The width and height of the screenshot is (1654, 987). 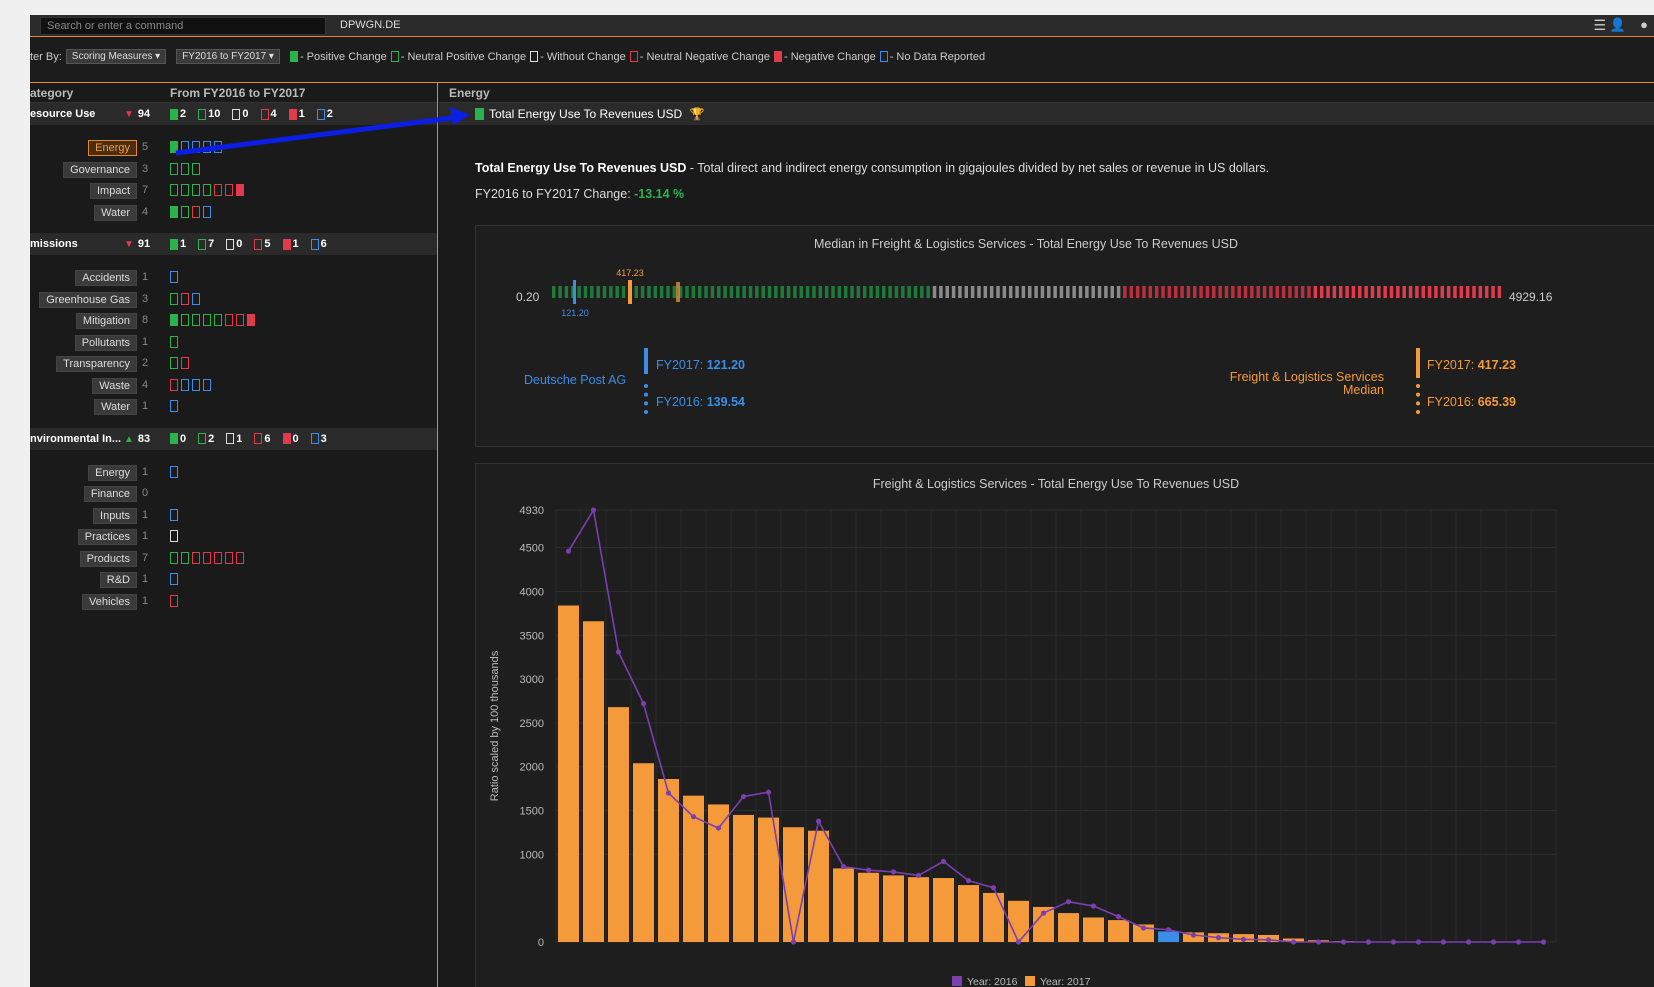 What do you see at coordinates (106, 278) in the screenshot?
I see `subcategory-button: Accidents` at bounding box center [106, 278].